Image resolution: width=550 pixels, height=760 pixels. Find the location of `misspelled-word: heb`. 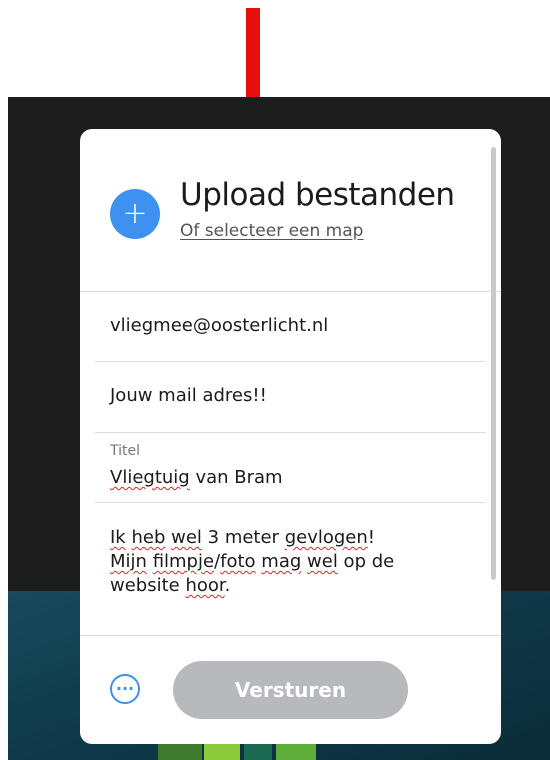

misspelled-word: heb is located at coordinates (148, 537).